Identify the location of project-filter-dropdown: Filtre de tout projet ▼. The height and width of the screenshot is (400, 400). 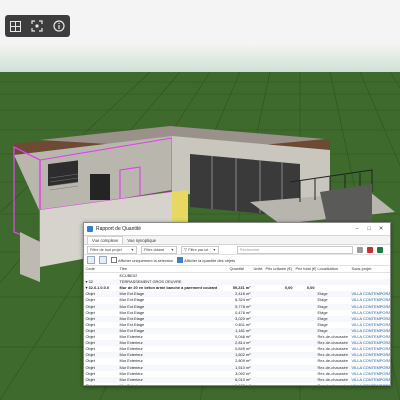
(112, 249).